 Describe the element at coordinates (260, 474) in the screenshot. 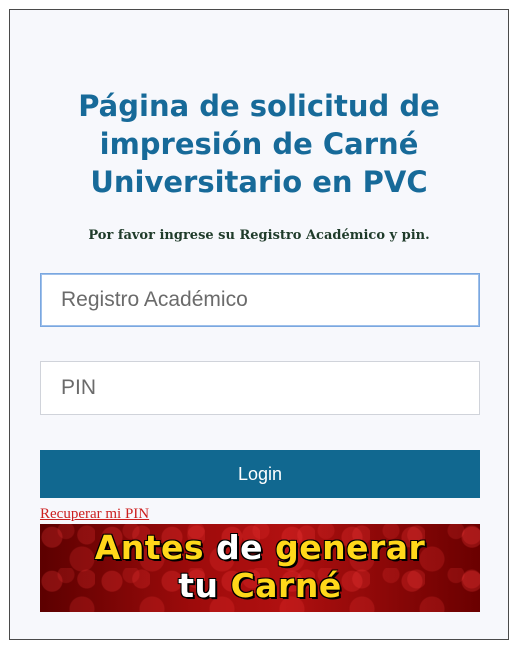

I see `login-button: Login` at that location.